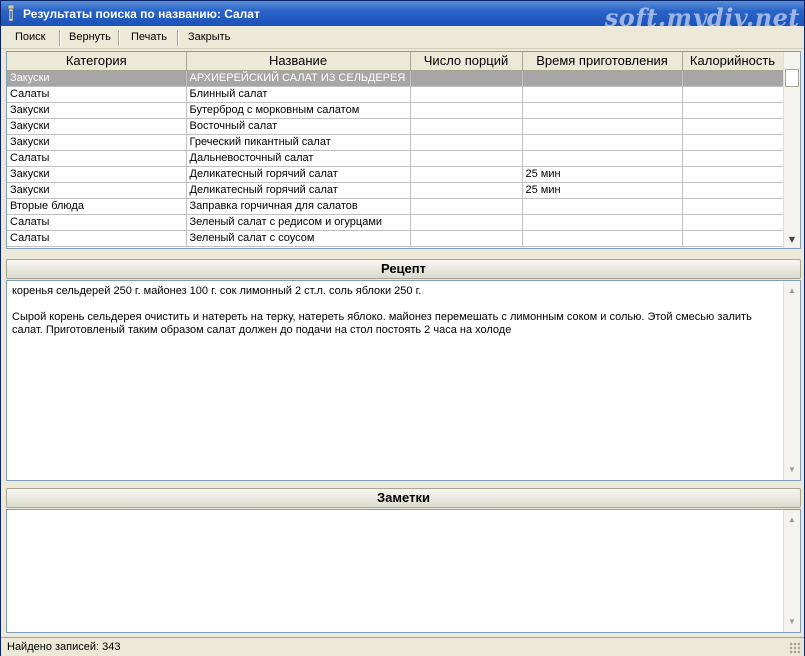 This screenshot has height=656, width=805. I want to click on table-row: Закуски Греческий пикантный салат, so click(395, 142).